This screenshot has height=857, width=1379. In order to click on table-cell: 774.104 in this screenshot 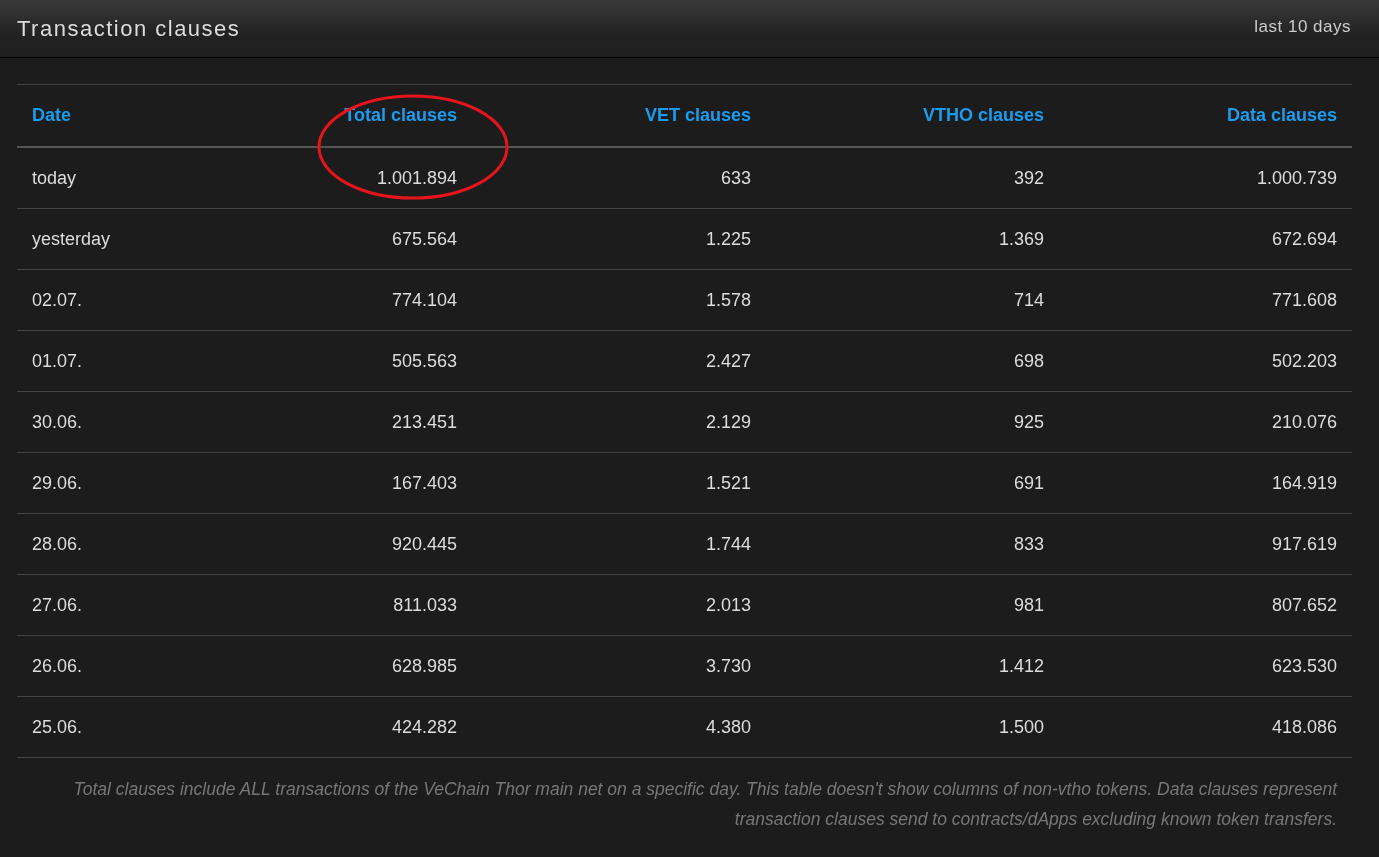, I will do `click(325, 300)`.